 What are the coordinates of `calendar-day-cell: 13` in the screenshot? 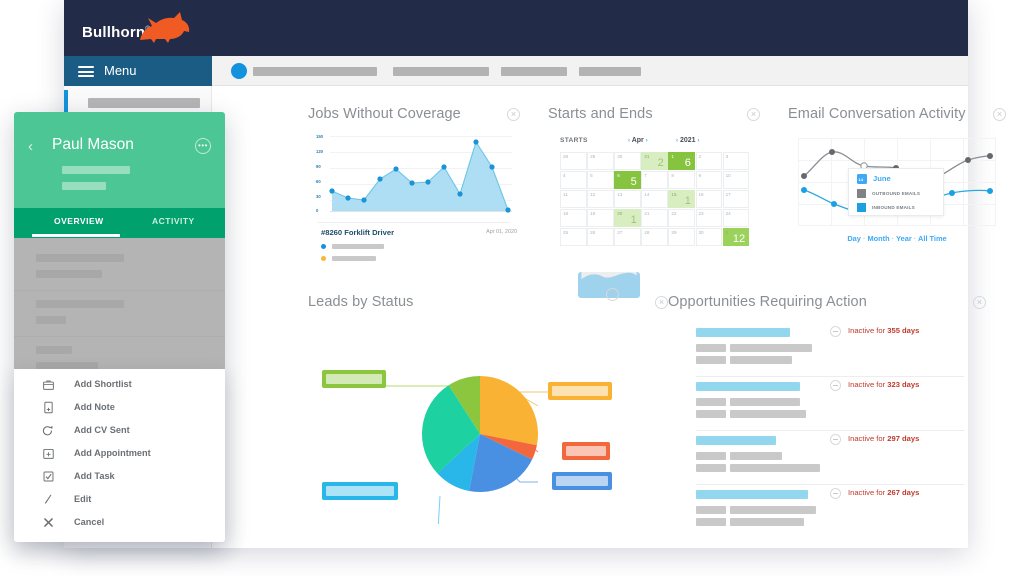 It's located at (627, 199).